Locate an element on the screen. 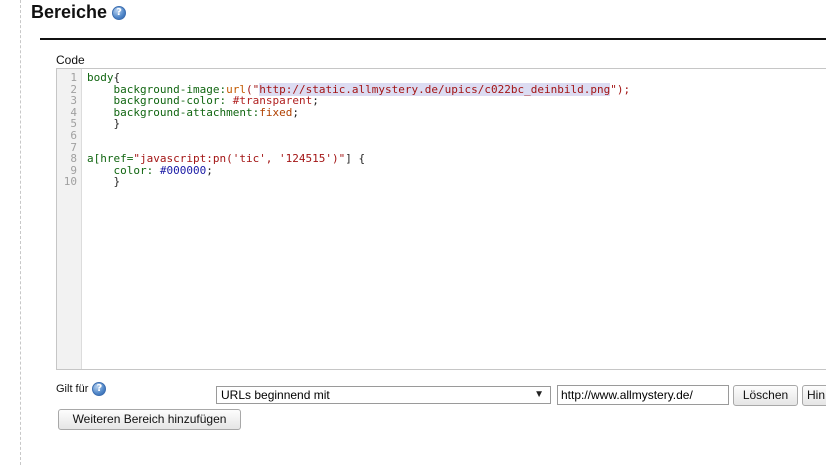  code-line: 9 color: #000000; is located at coordinates (441, 170).